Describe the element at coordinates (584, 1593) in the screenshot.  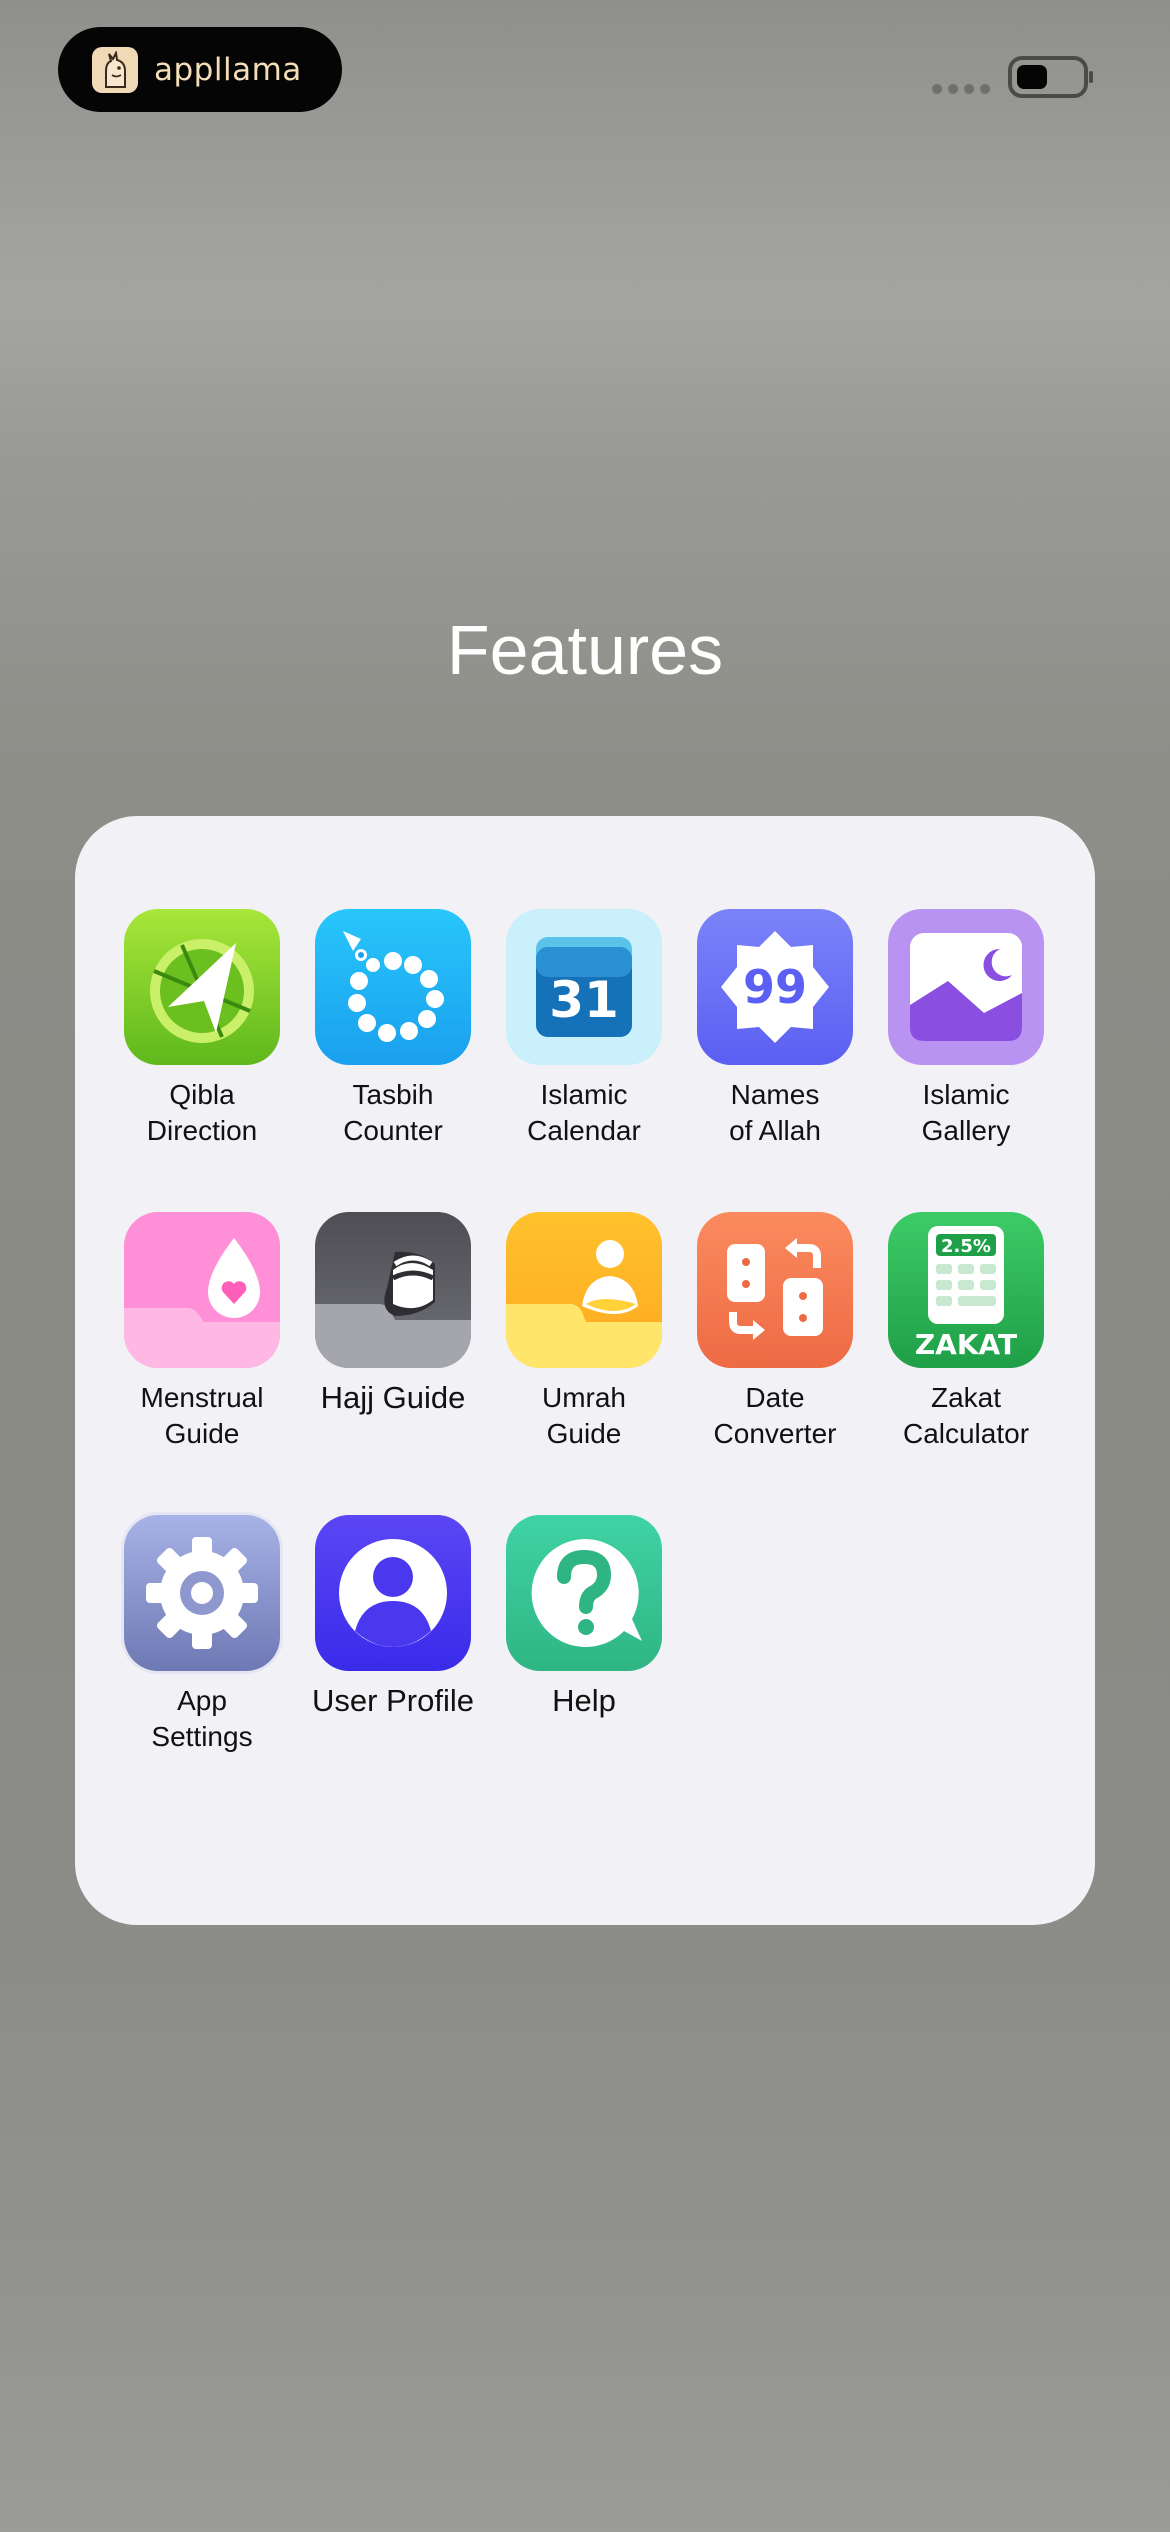
I see `help-bubble-icon` at that location.